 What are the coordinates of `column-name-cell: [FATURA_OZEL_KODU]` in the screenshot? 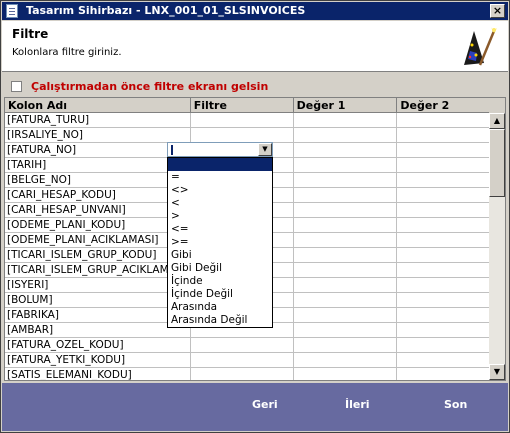 It's located at (98, 345).